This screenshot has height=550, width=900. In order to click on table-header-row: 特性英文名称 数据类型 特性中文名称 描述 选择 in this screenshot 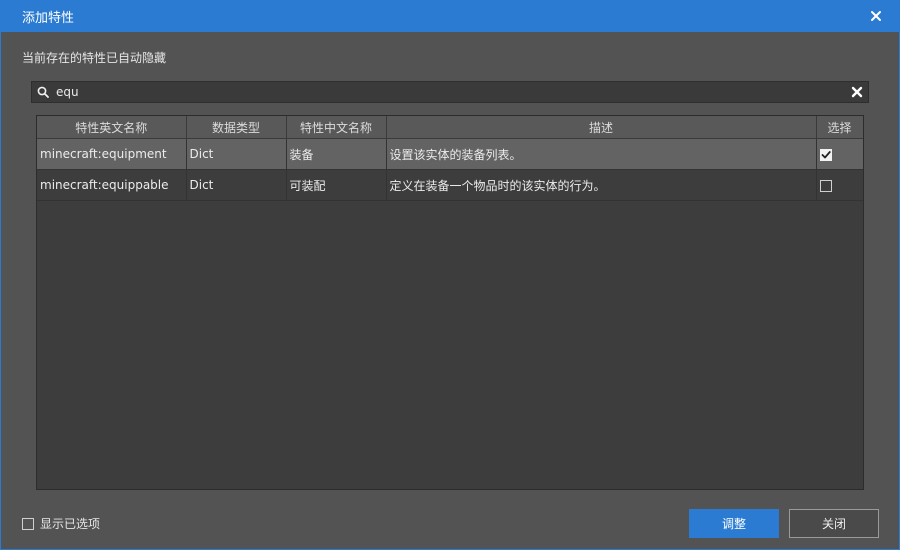, I will do `click(450, 127)`.